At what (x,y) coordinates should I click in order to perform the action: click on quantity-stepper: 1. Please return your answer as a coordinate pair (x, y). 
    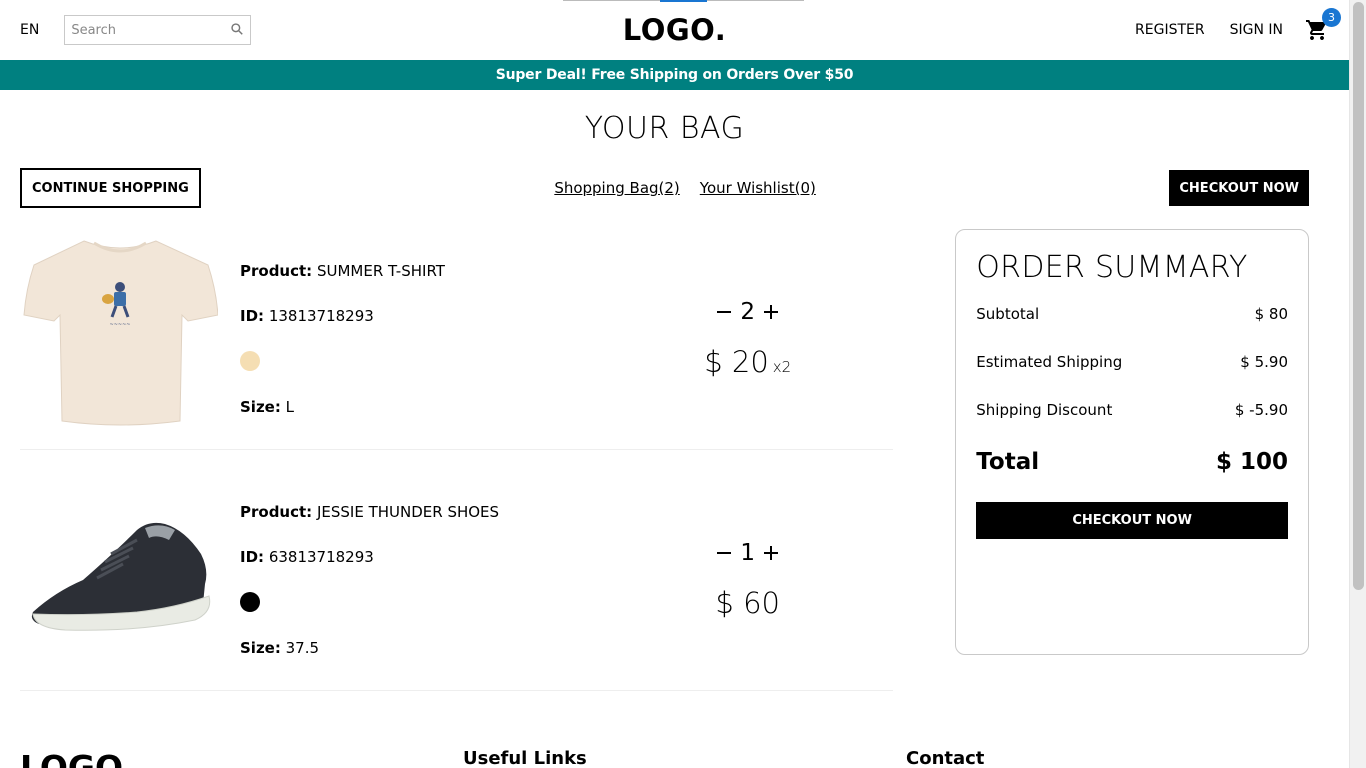
    Looking at the image, I should click on (747, 553).